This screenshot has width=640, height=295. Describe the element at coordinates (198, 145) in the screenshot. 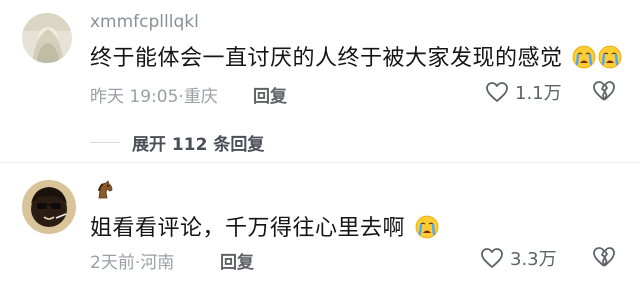

I see `expand-replies-label: 展开 112 条回复` at that location.